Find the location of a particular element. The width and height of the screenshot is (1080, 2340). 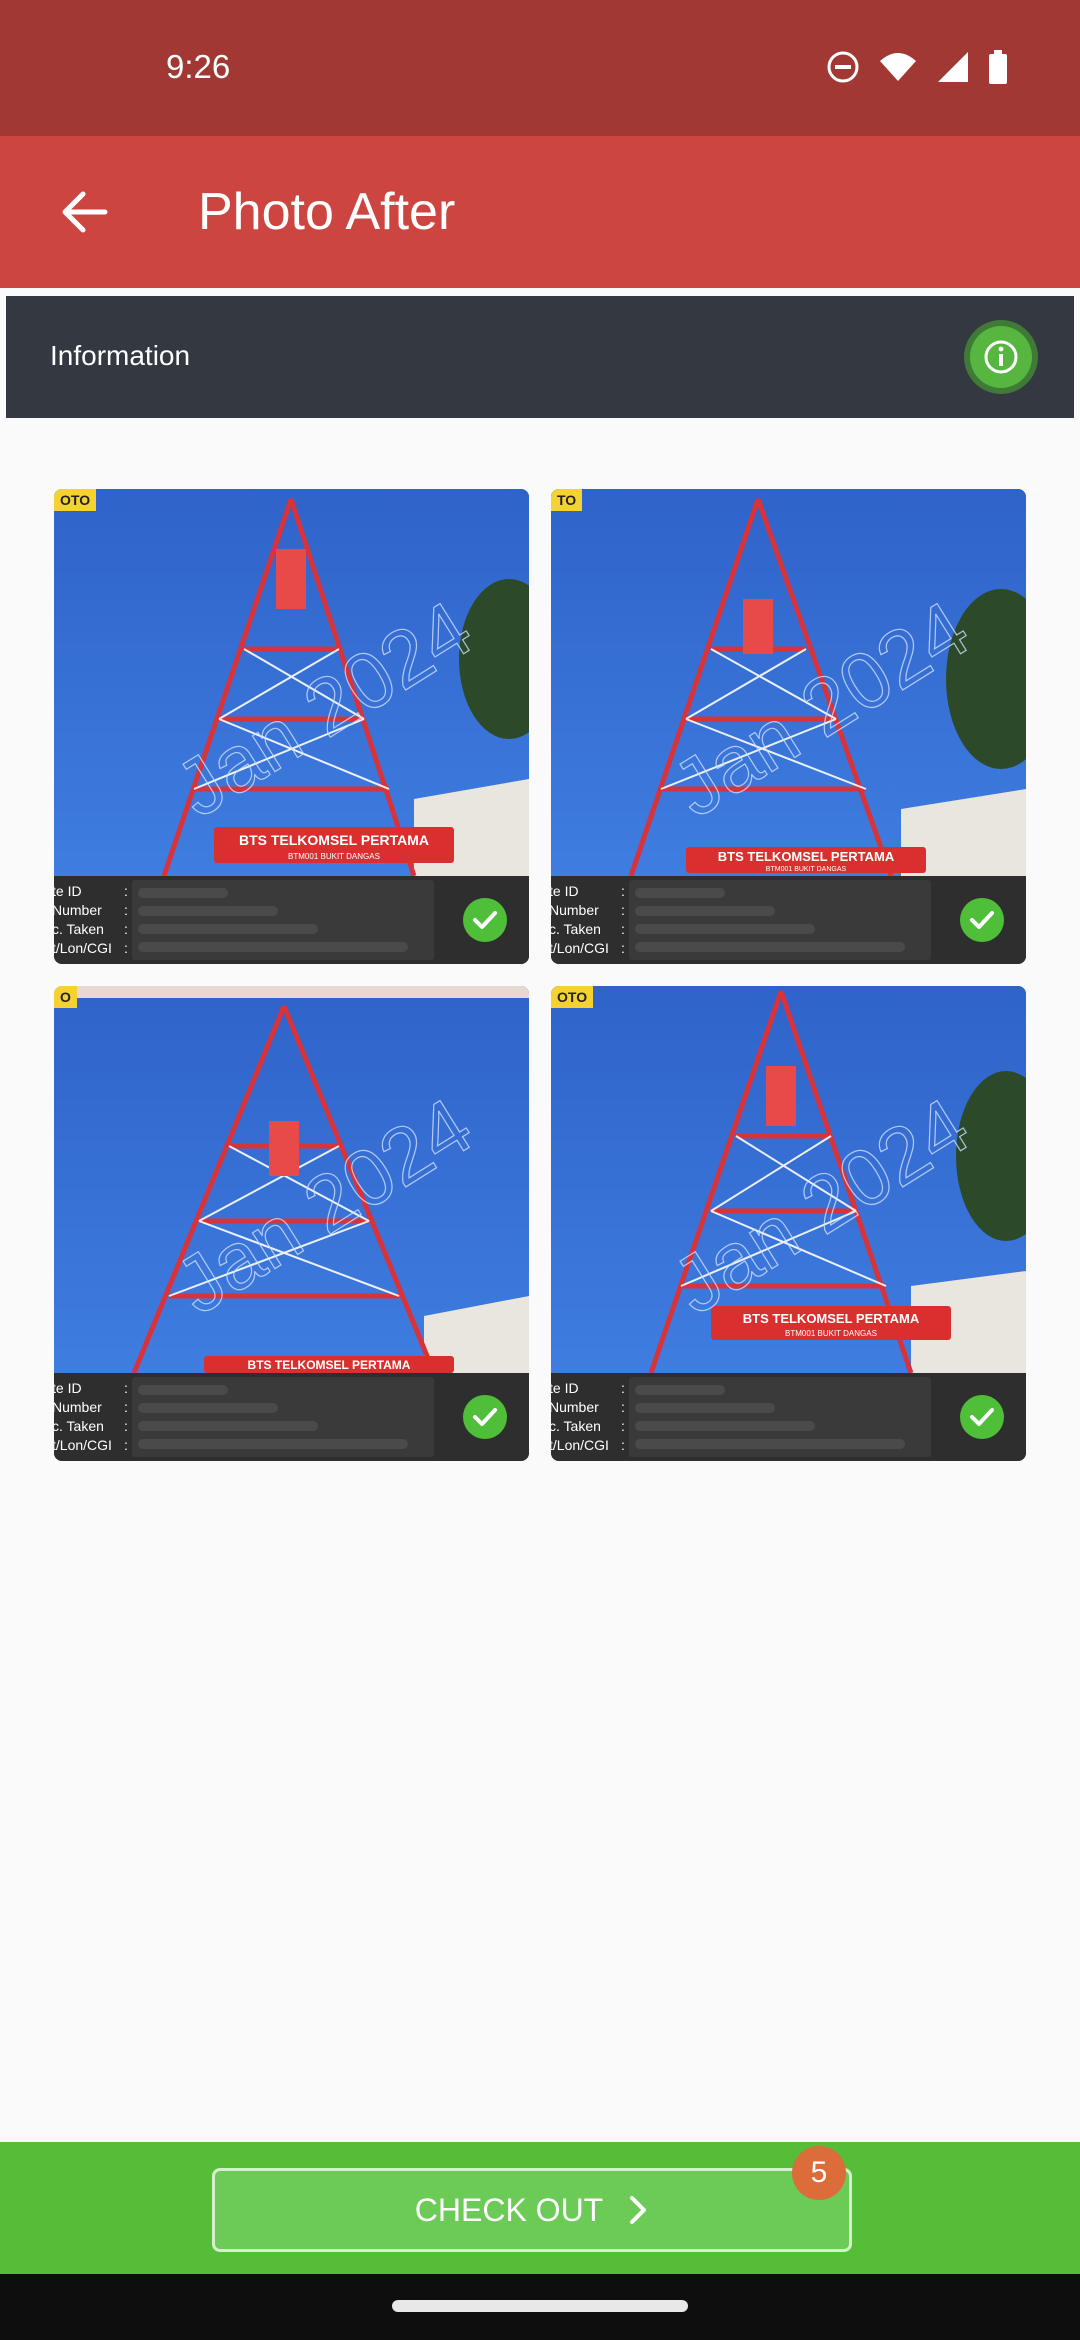

app-bar: Photo After is located at coordinates (540, 212).